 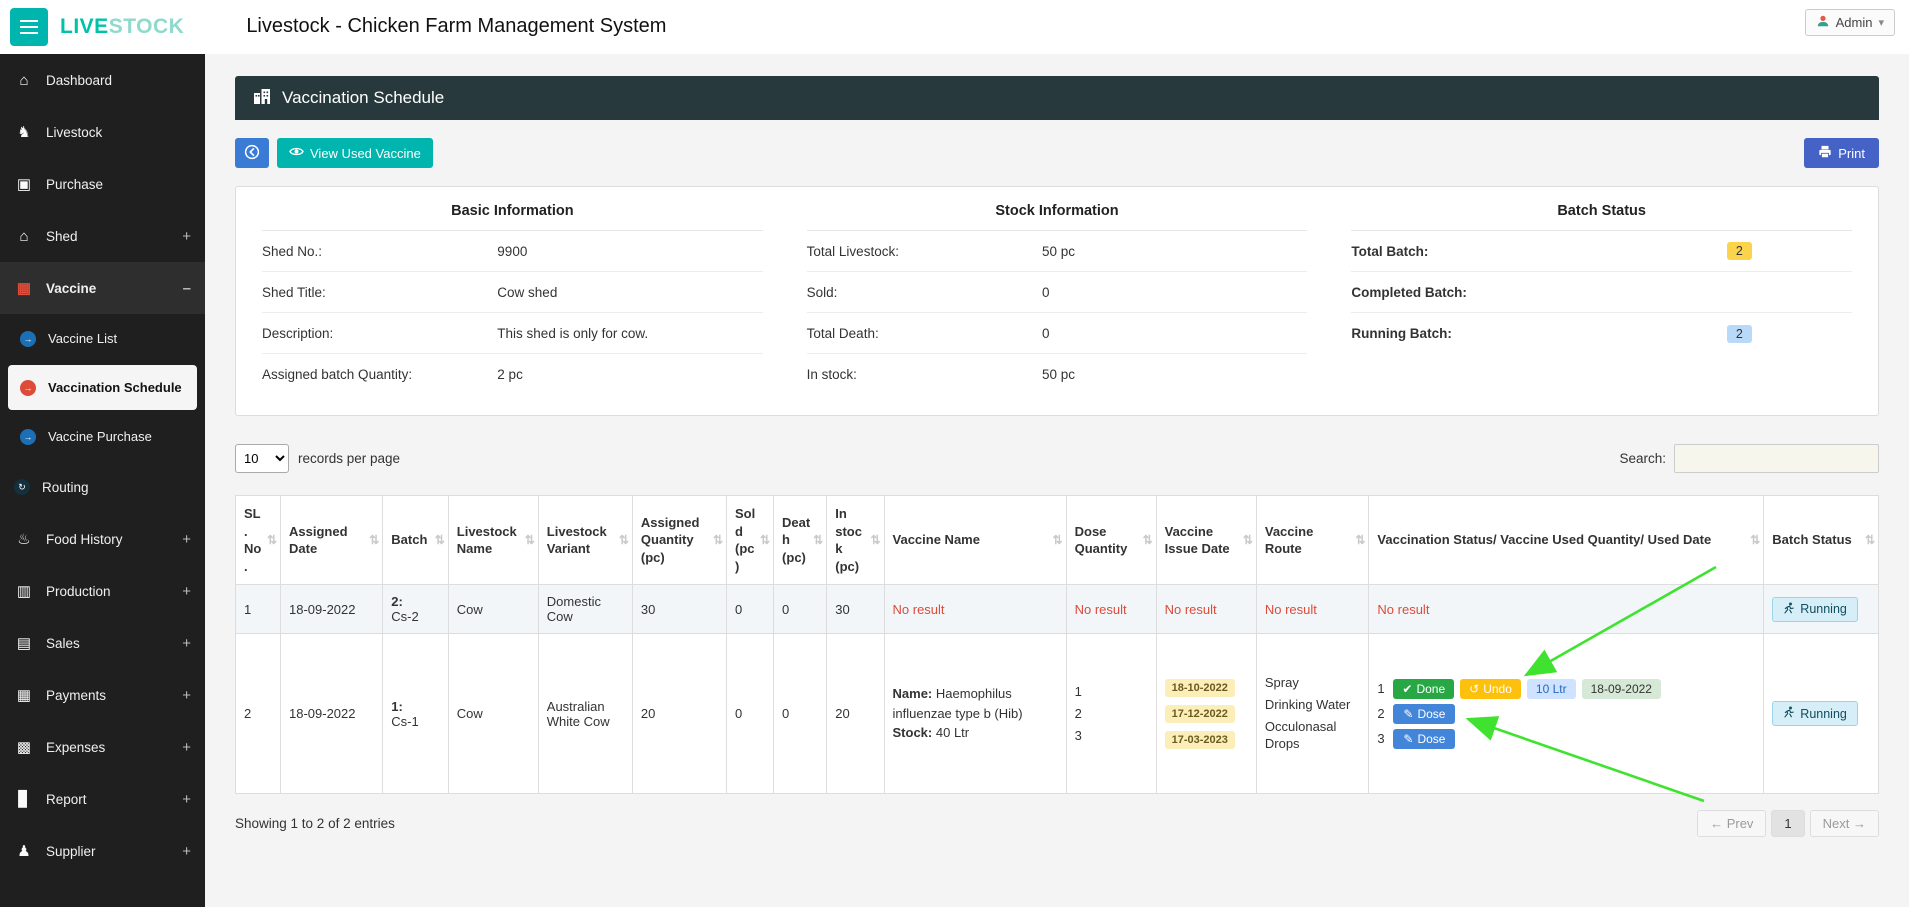 What do you see at coordinates (258, 714) in the screenshot?
I see `cell-sl-no: 2` at bounding box center [258, 714].